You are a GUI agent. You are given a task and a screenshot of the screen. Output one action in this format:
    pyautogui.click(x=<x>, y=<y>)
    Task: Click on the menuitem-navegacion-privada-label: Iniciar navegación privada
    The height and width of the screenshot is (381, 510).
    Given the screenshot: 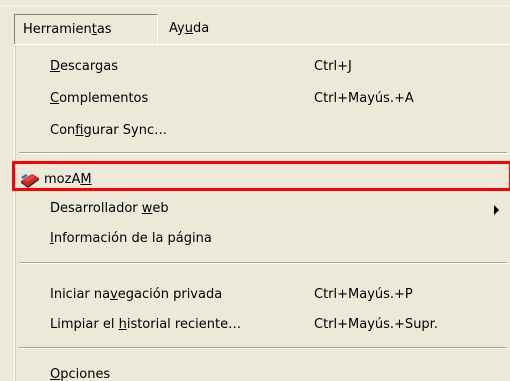 What is the action you would take?
    pyautogui.click(x=136, y=294)
    